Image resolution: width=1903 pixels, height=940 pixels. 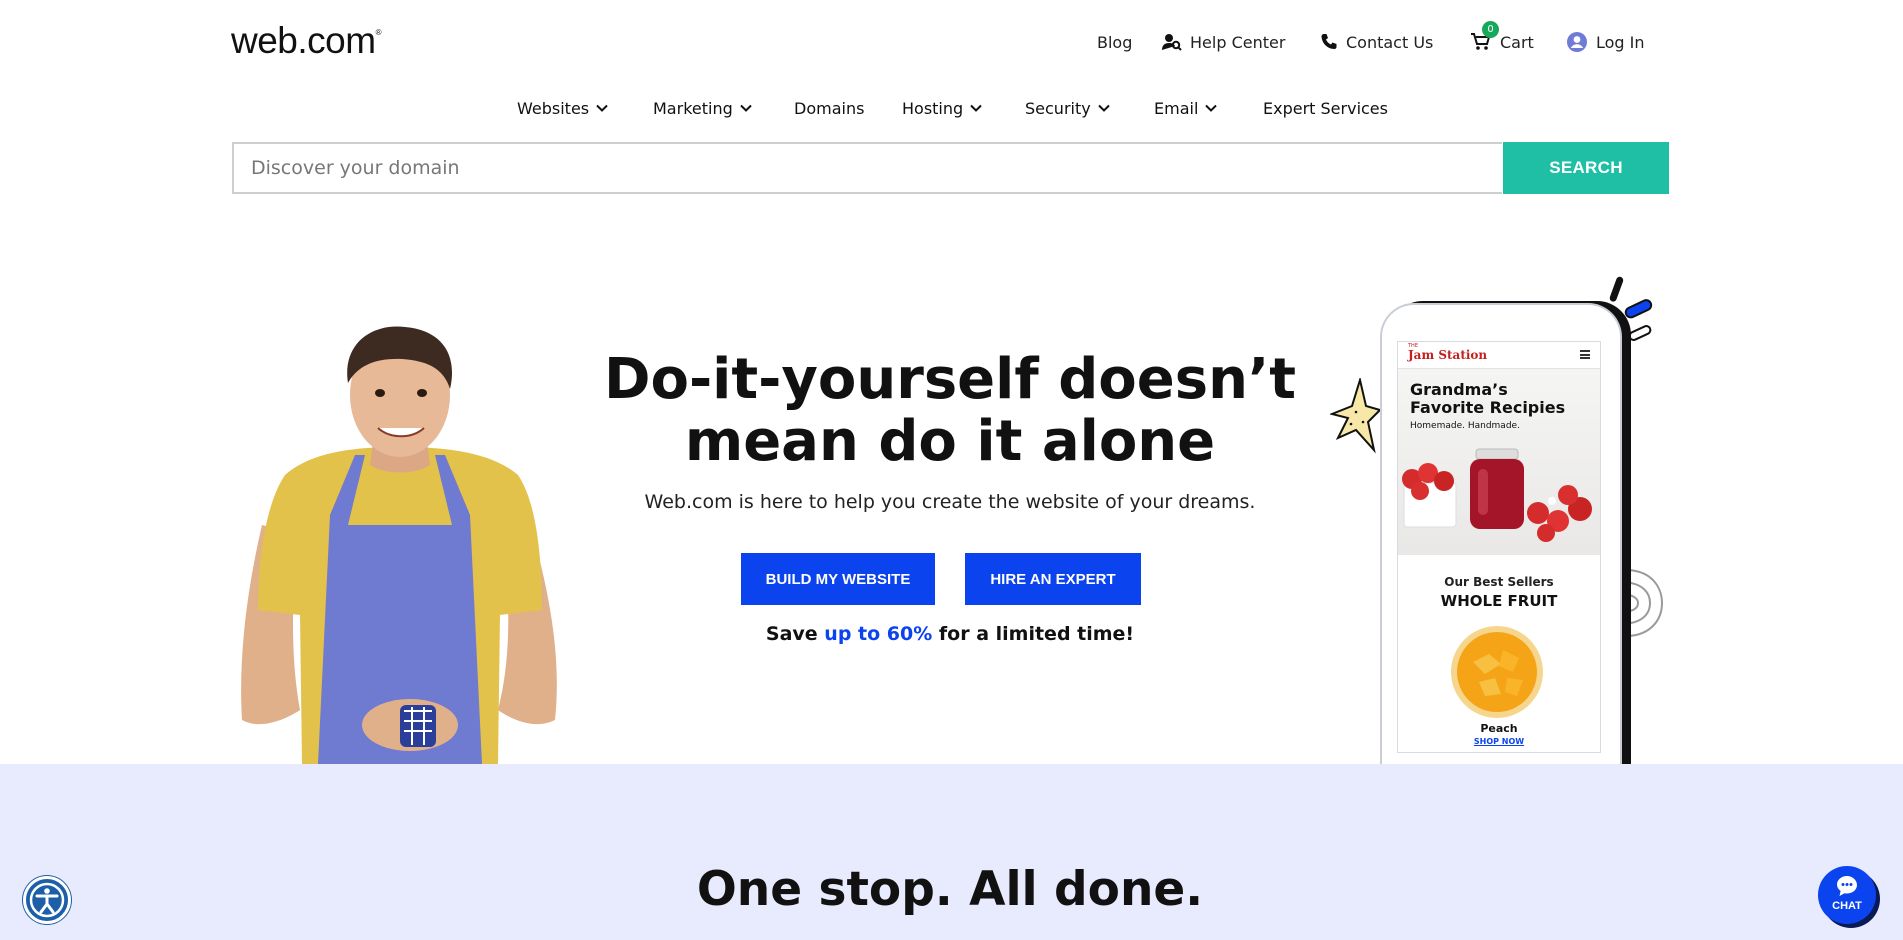 I want to click on promo-highlight: up to 60%, so click(x=878, y=634).